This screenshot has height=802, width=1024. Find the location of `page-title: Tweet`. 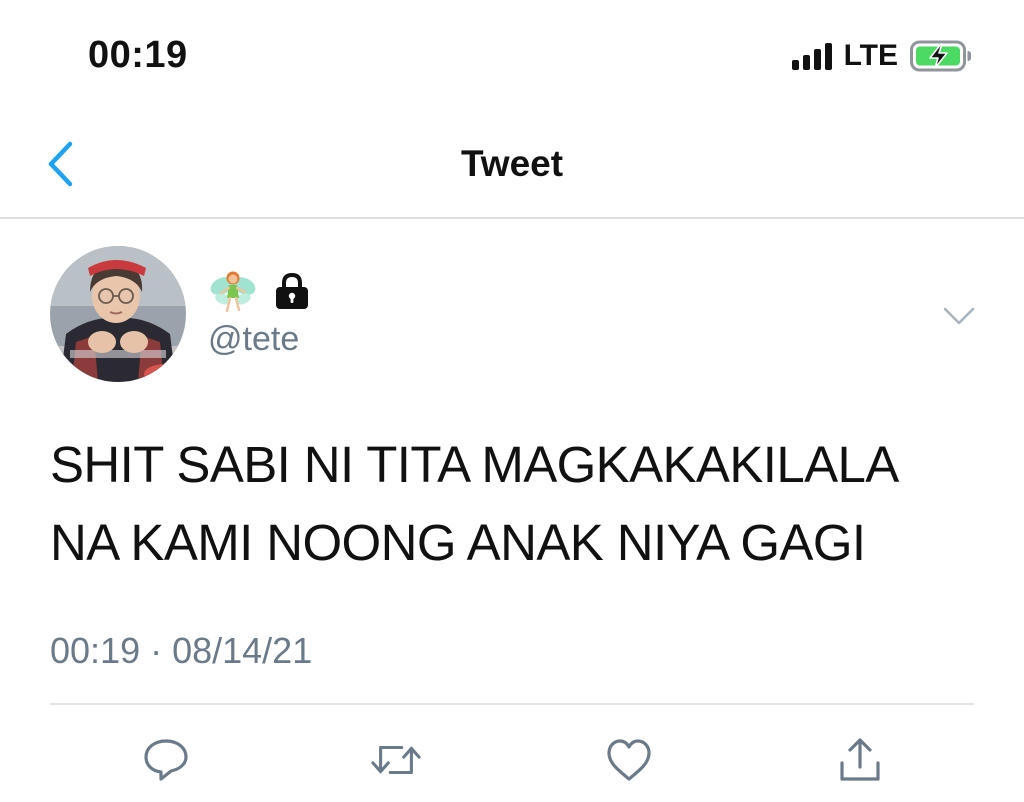

page-title: Tweet is located at coordinates (512, 163).